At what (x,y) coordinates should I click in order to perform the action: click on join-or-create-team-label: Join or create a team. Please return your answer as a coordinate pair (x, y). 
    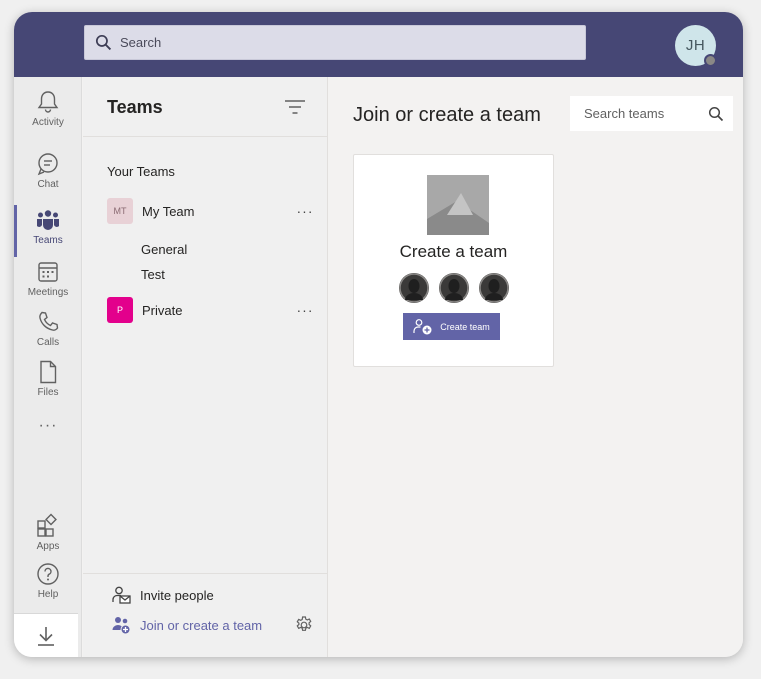
    Looking at the image, I should click on (201, 625).